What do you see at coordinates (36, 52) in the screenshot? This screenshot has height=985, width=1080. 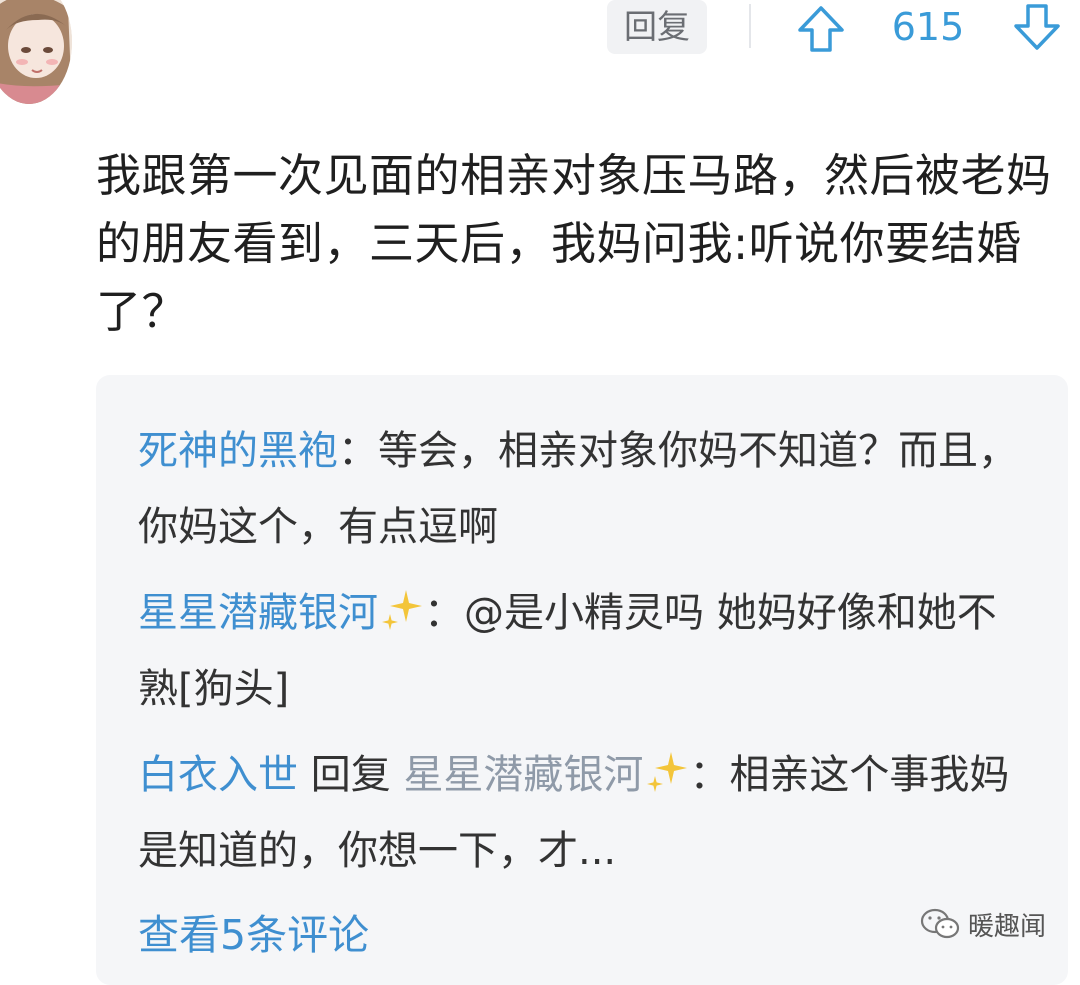 I see `avatar` at bounding box center [36, 52].